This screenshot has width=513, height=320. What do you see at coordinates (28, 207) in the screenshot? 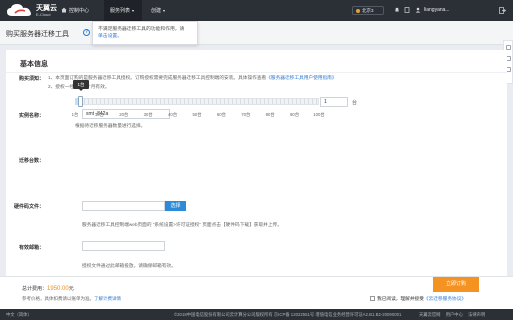
I see `hardware-code-label: 硬件码文件：` at bounding box center [28, 207].